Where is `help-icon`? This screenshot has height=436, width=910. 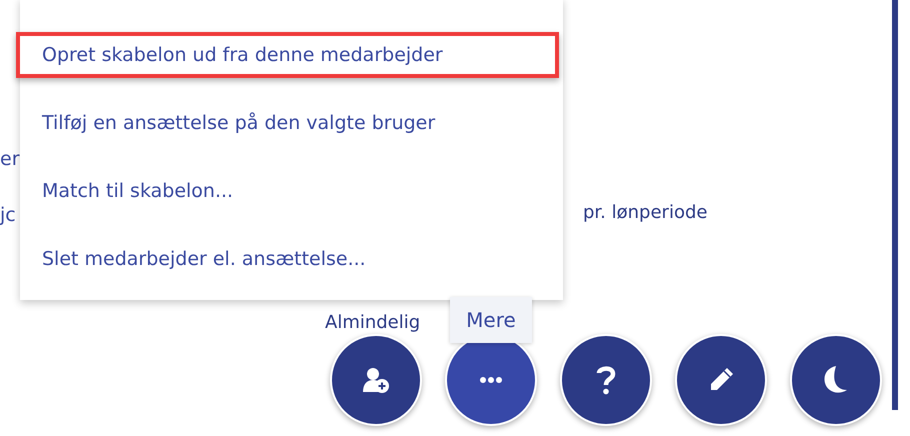
help-icon is located at coordinates (606, 380).